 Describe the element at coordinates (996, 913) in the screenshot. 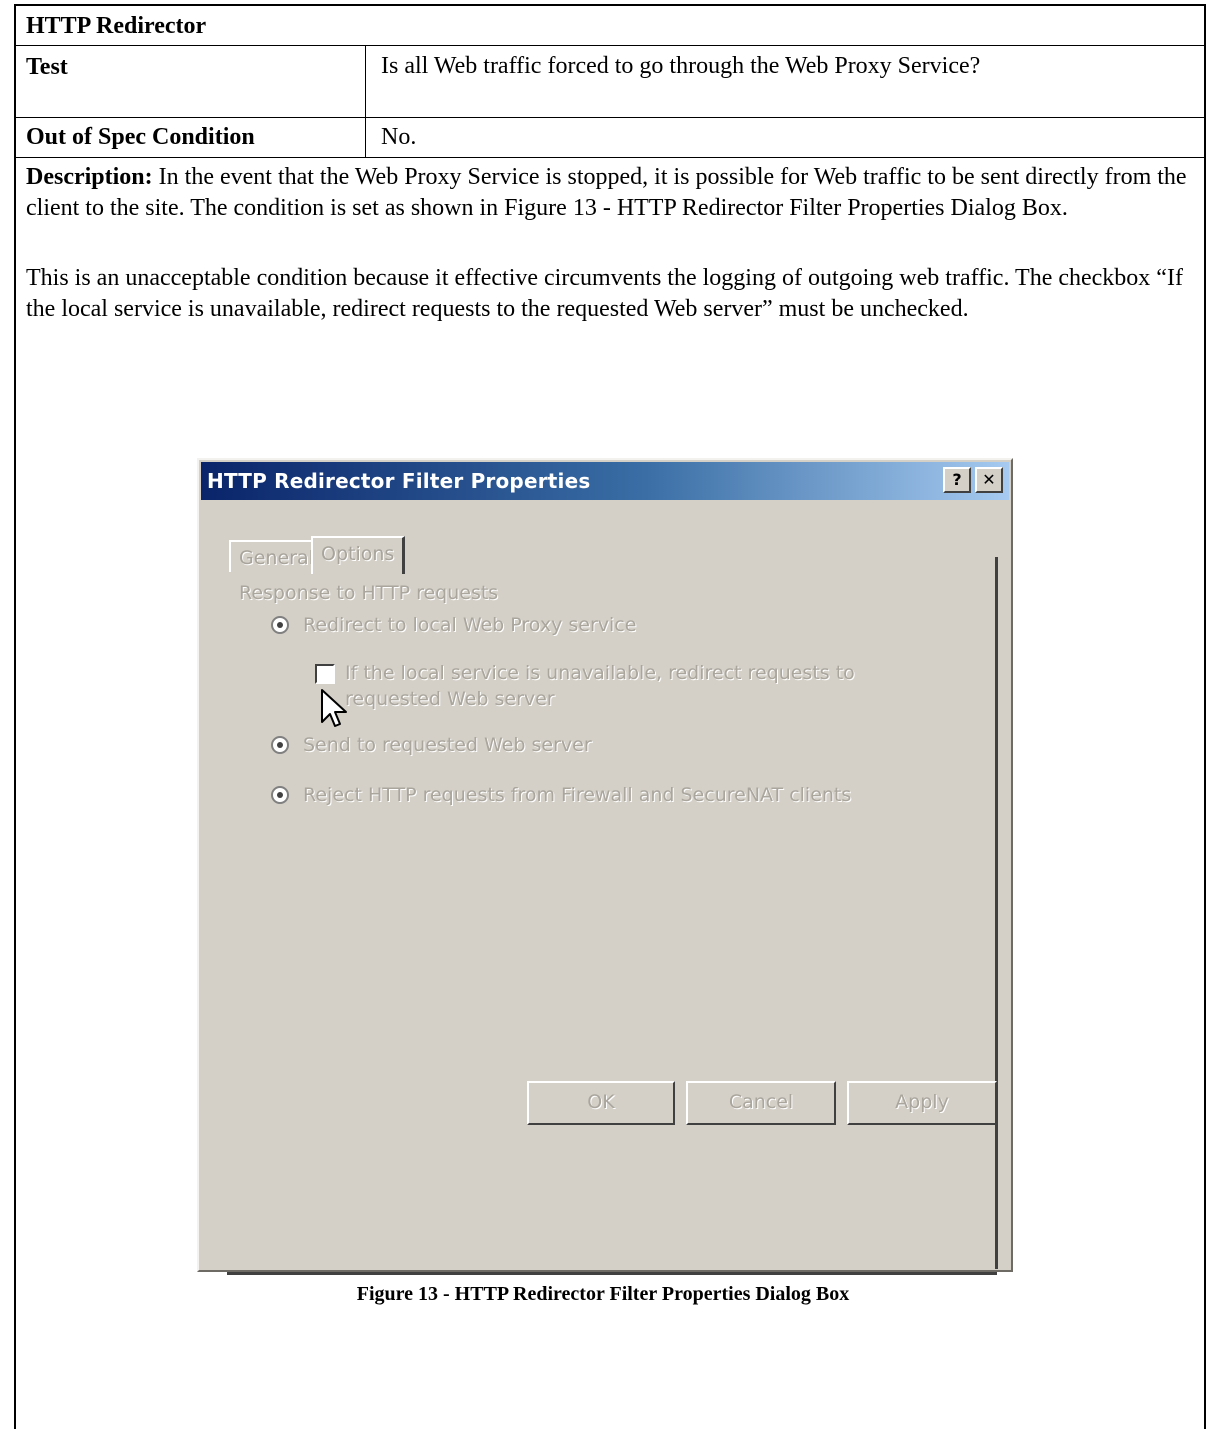

I see `tab-panel-right-edge` at that location.